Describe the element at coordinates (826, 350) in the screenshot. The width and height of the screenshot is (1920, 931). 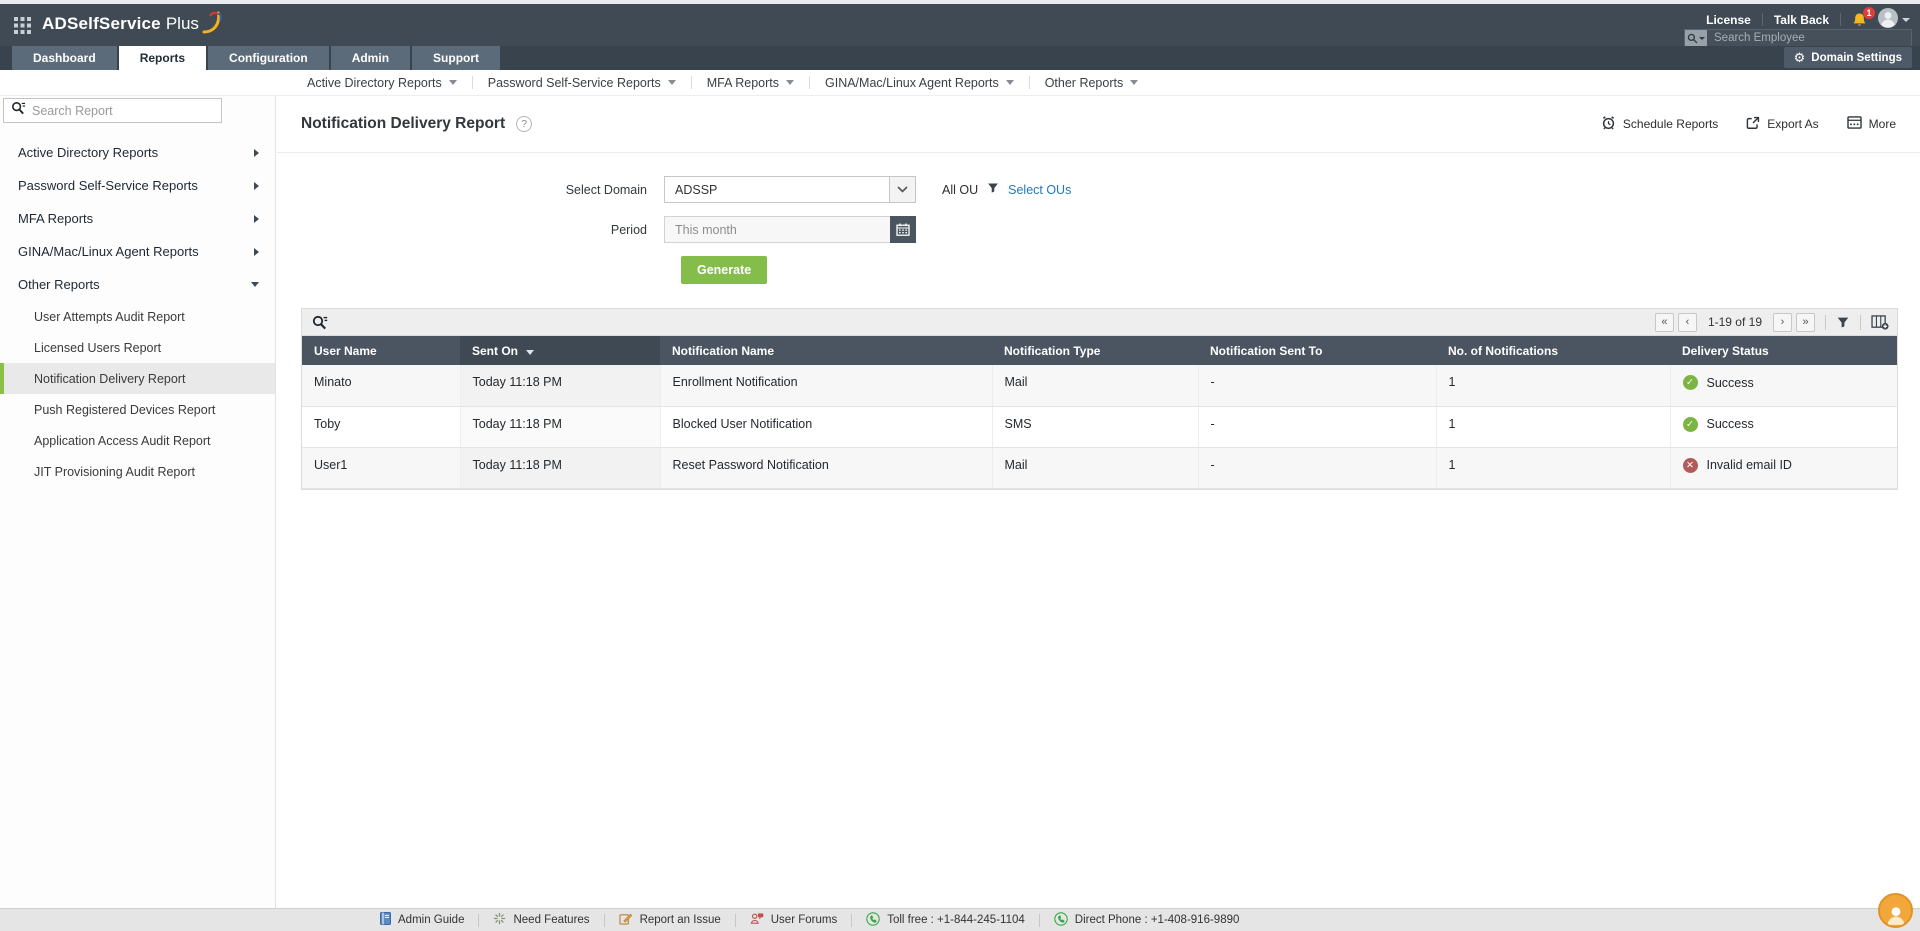
I see `col-notification-name: Notification Name` at that location.